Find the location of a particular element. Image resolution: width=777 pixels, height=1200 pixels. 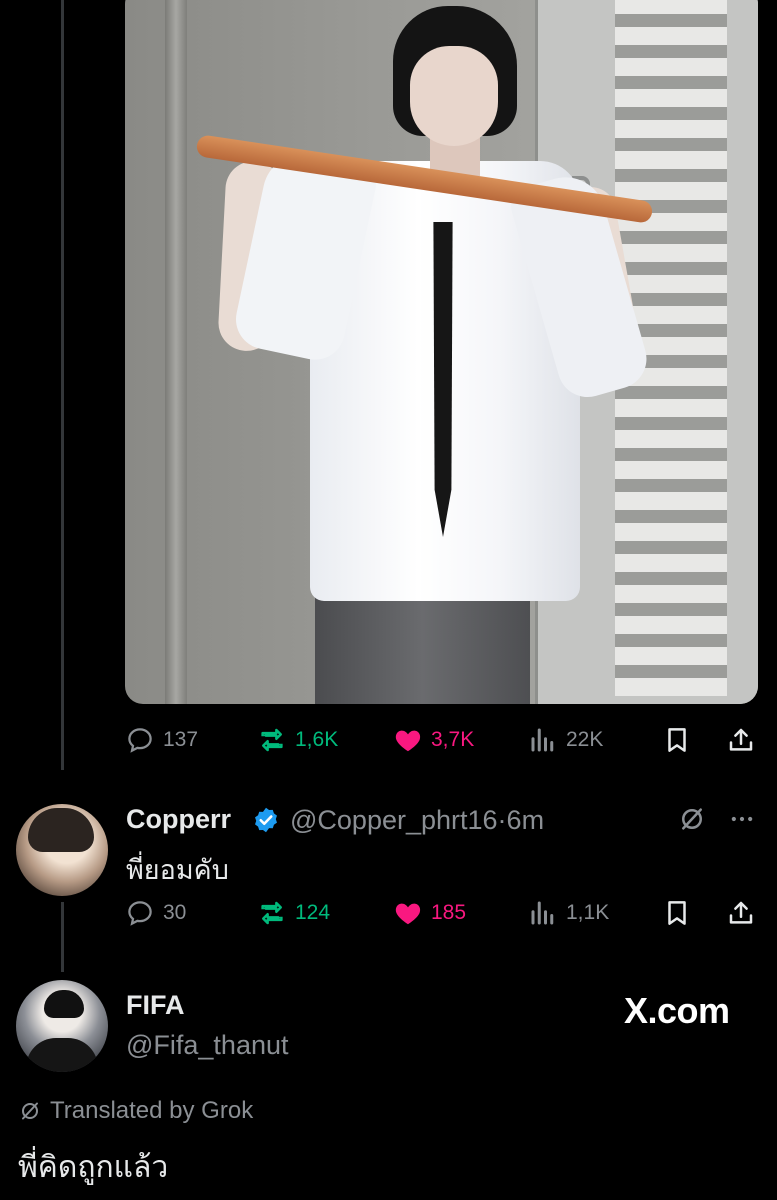

views-count: 1,1K is located at coordinates (588, 912).